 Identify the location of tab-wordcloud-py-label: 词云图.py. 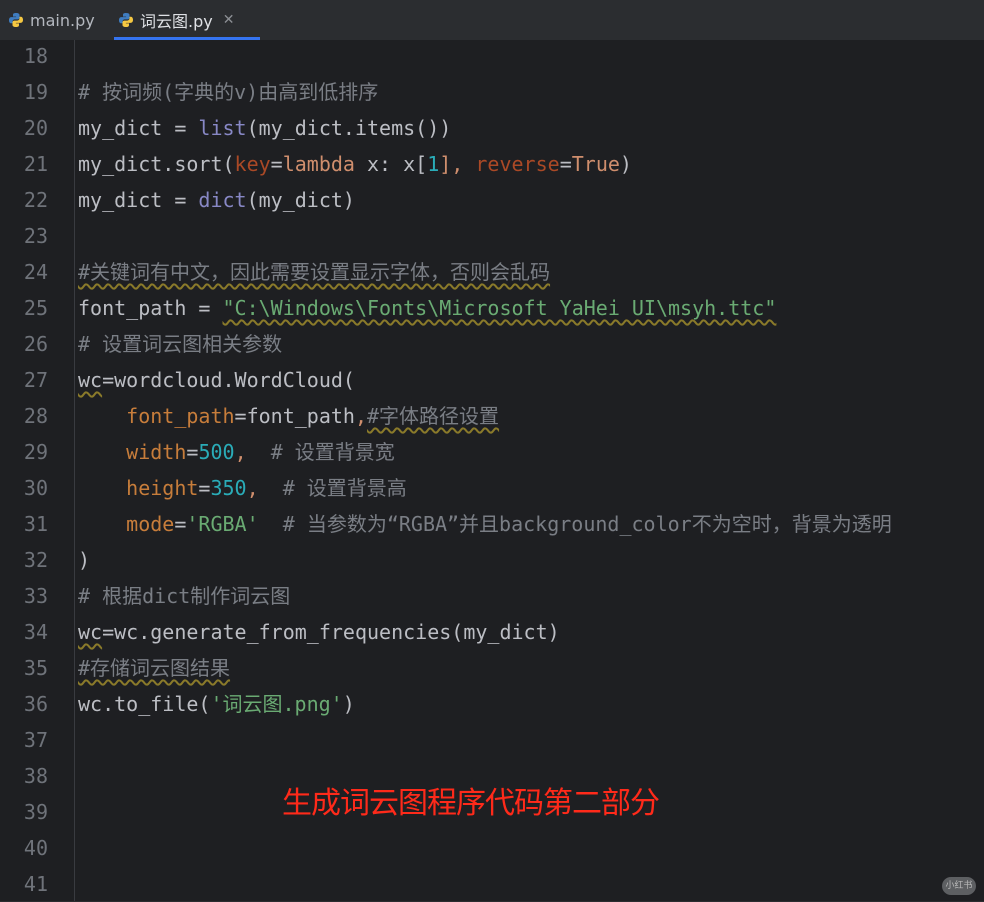
(176, 21).